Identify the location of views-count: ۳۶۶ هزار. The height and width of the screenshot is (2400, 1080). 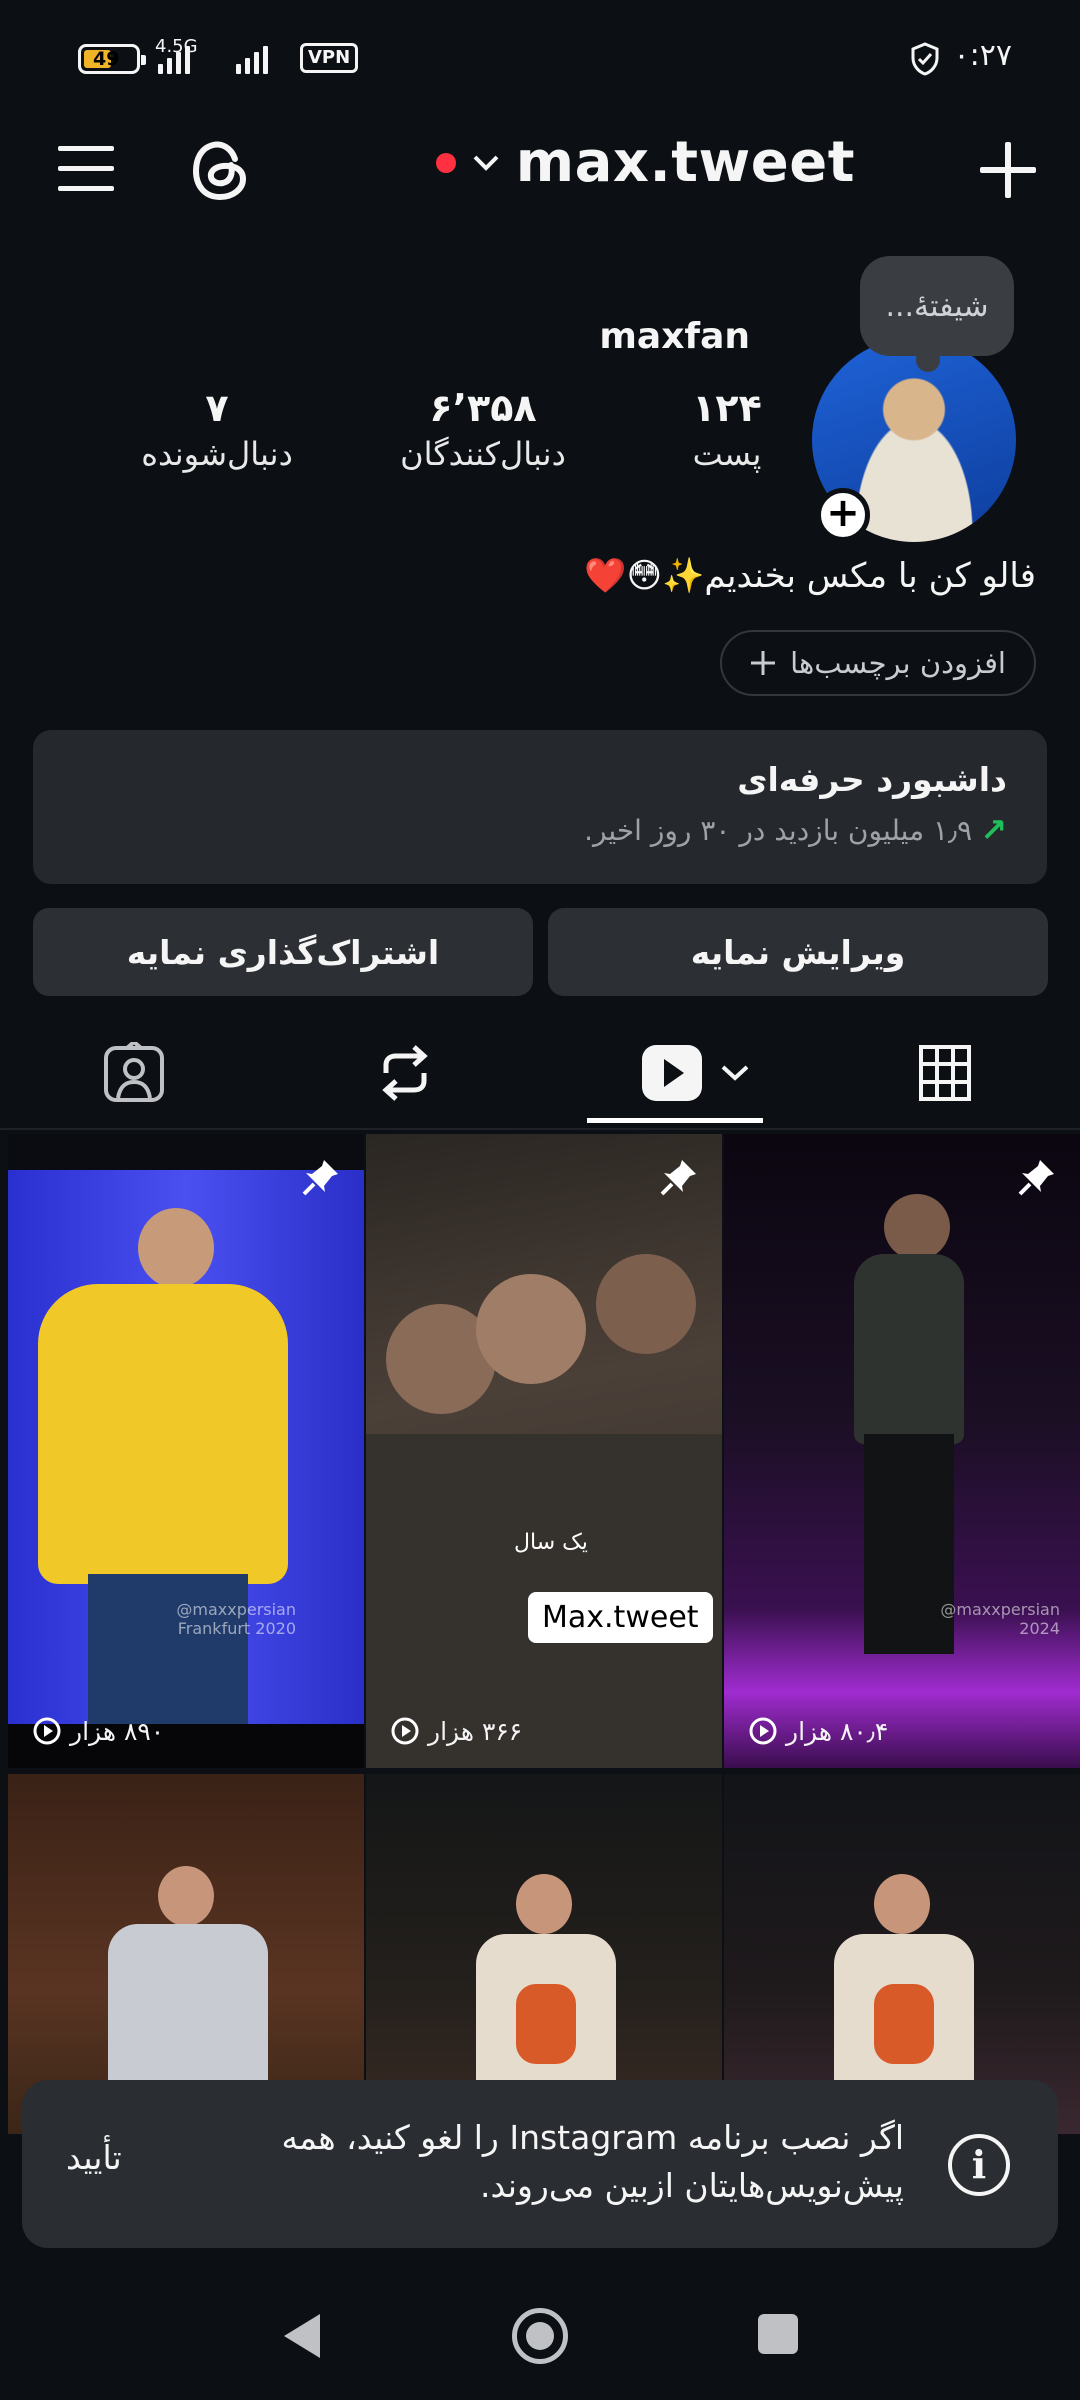
(456, 1731).